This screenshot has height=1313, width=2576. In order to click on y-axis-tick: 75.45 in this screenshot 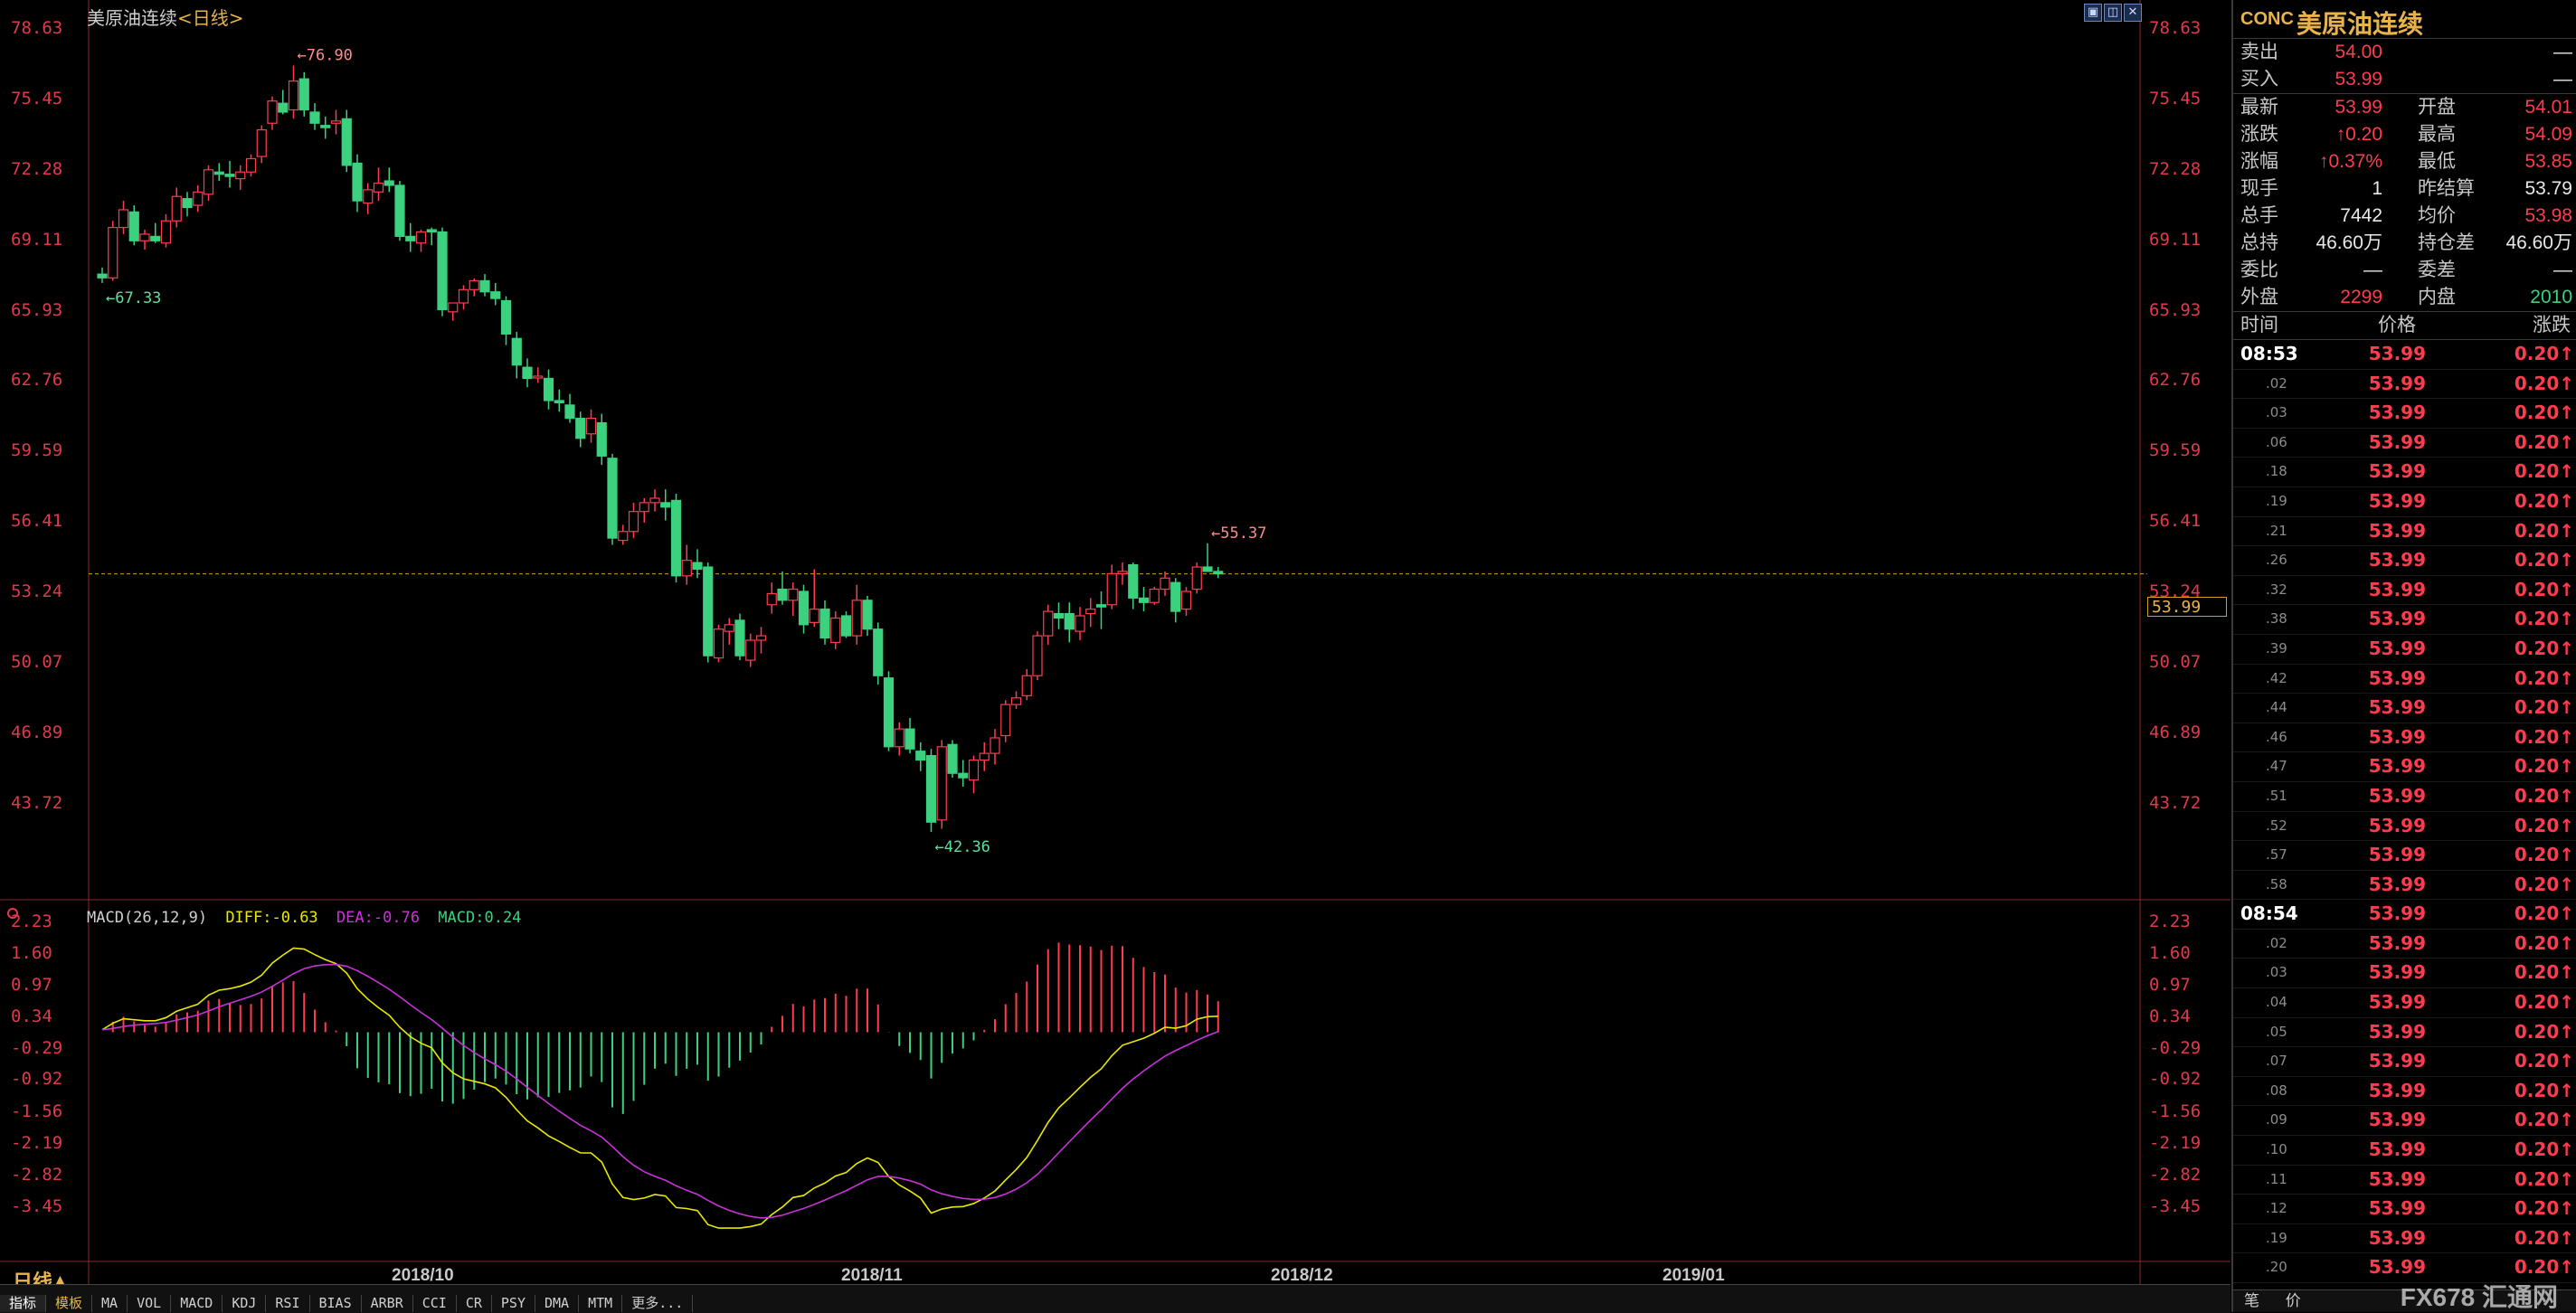, I will do `click(37, 99)`.